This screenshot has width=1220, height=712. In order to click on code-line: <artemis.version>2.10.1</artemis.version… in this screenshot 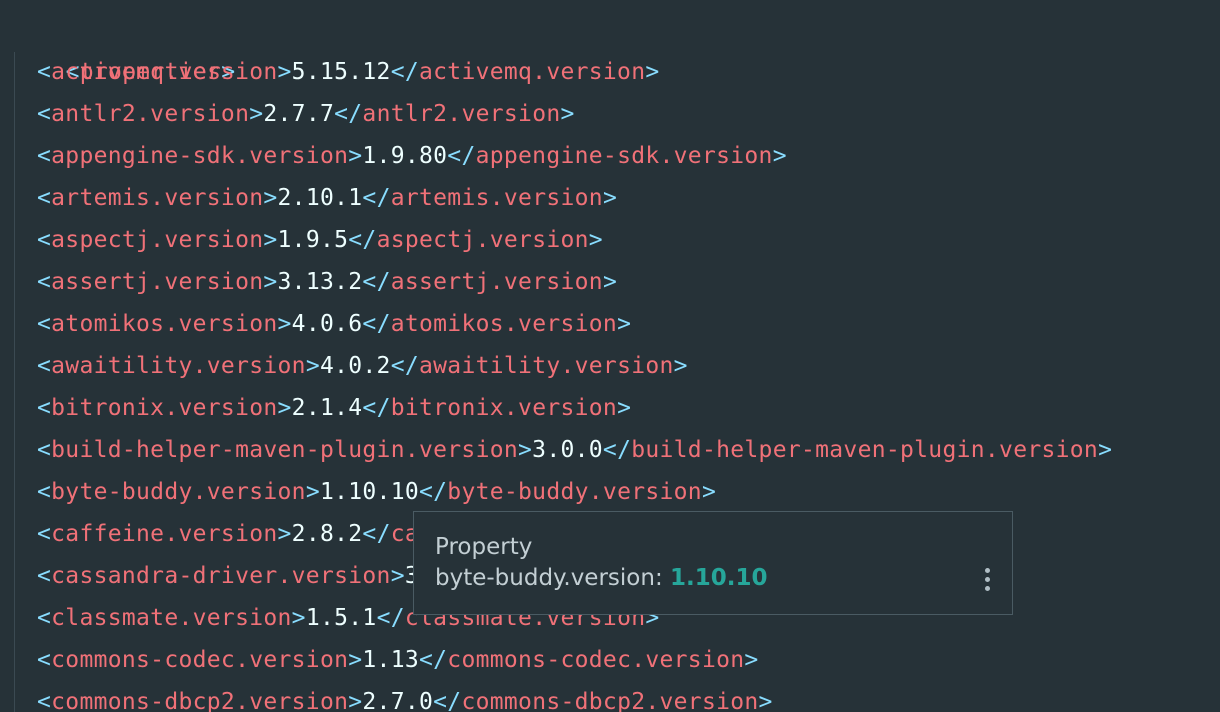, I will do `click(327, 198)`.